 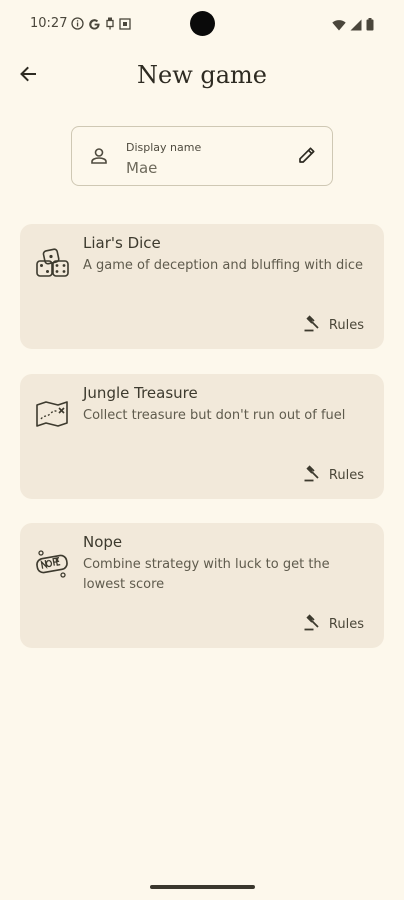 I want to click on app-icon, so click(x=125, y=25).